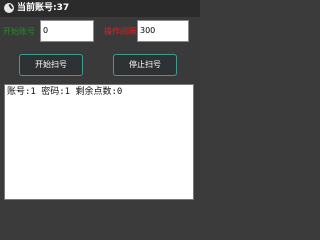 The width and height of the screenshot is (320, 240). Describe the element at coordinates (51, 65) in the screenshot. I see `start-scan-button: 开始扫号` at that location.